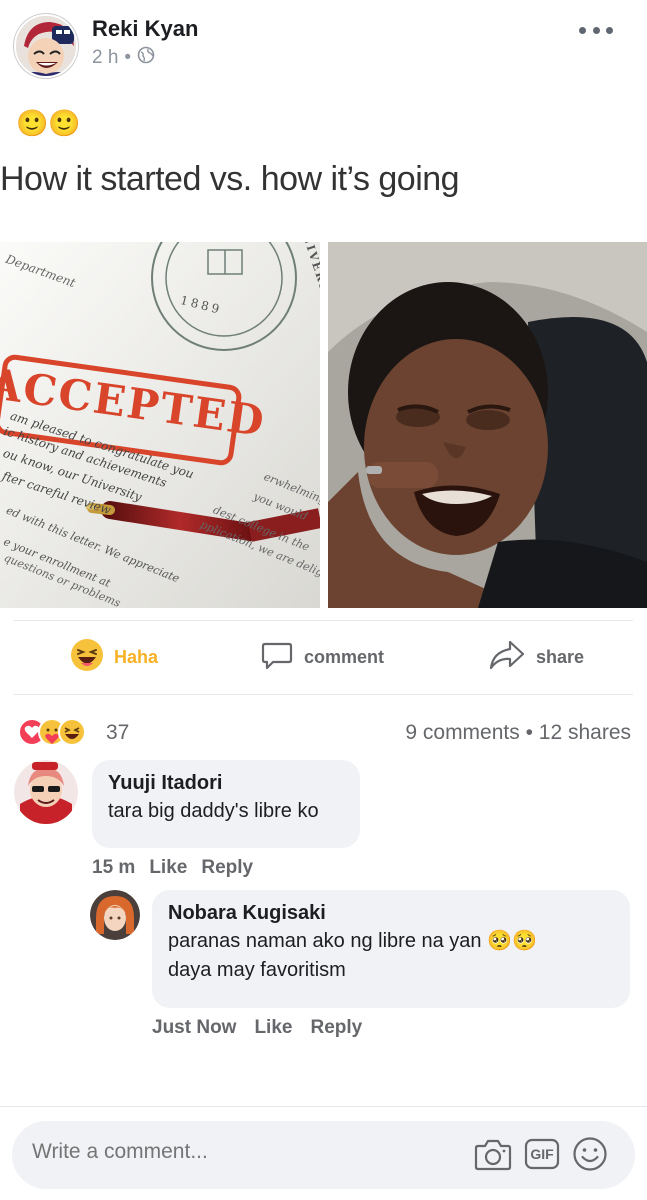 The image size is (647, 1200). I want to click on comment-actions: 15 m Like Reply, so click(172, 868).